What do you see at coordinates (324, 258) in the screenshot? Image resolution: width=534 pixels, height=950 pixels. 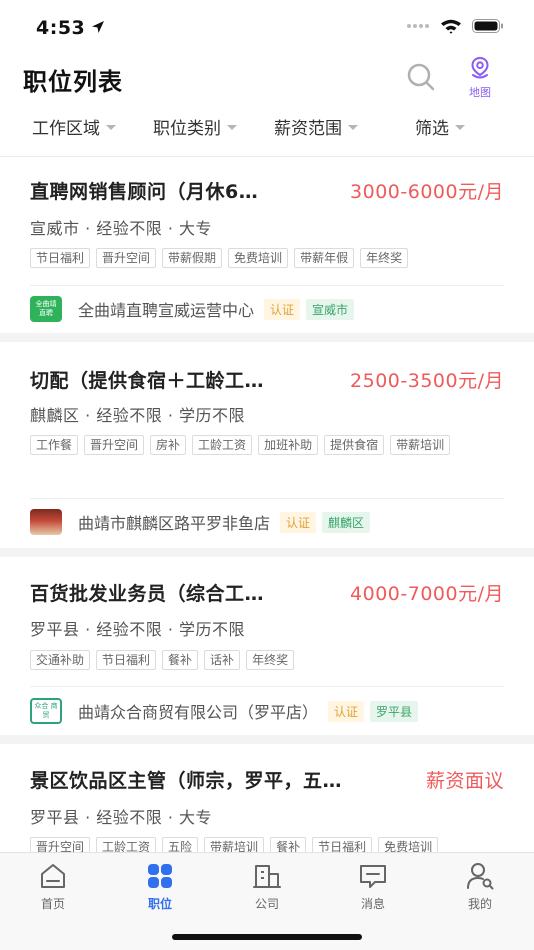 I see `tag: 带薪年假` at bounding box center [324, 258].